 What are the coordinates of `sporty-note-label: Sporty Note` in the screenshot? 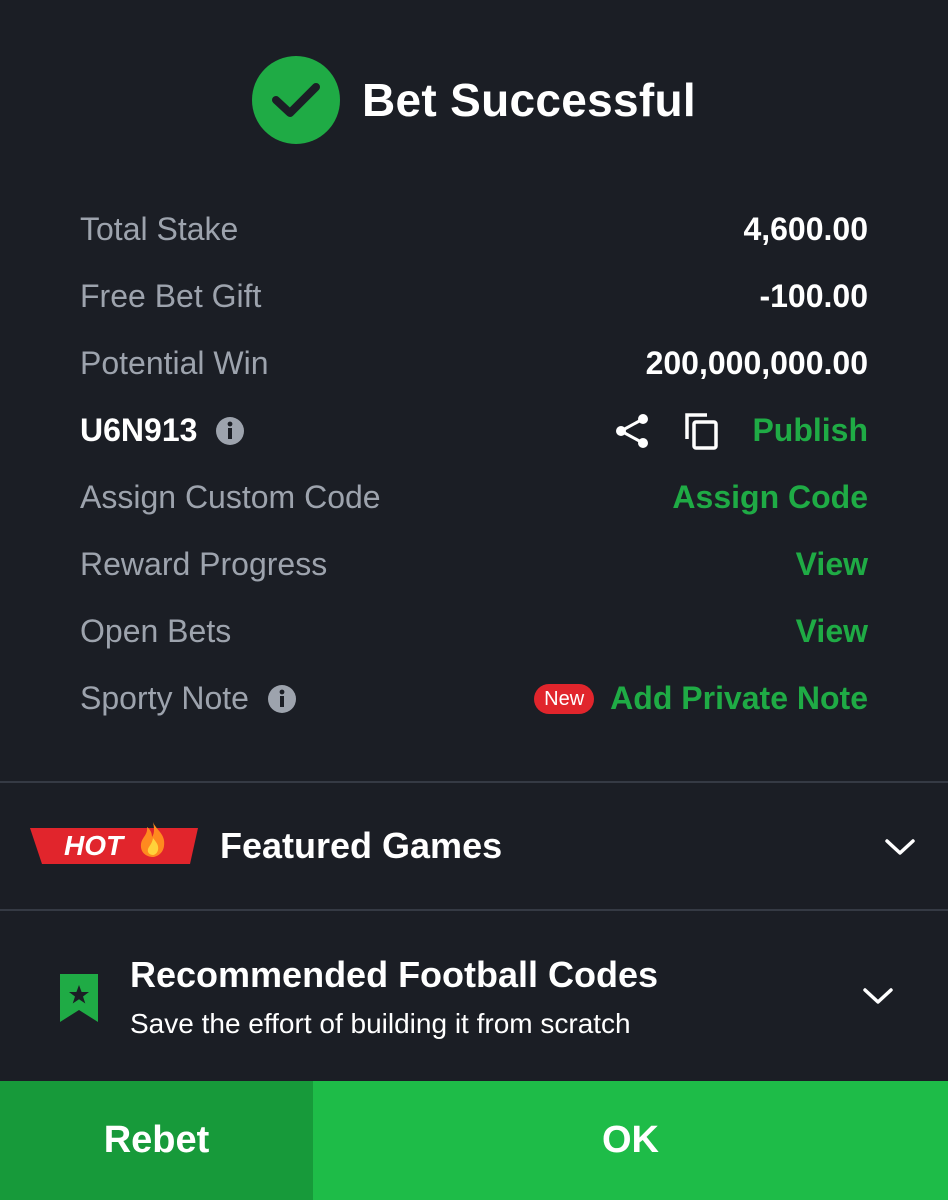 It's located at (164, 698).